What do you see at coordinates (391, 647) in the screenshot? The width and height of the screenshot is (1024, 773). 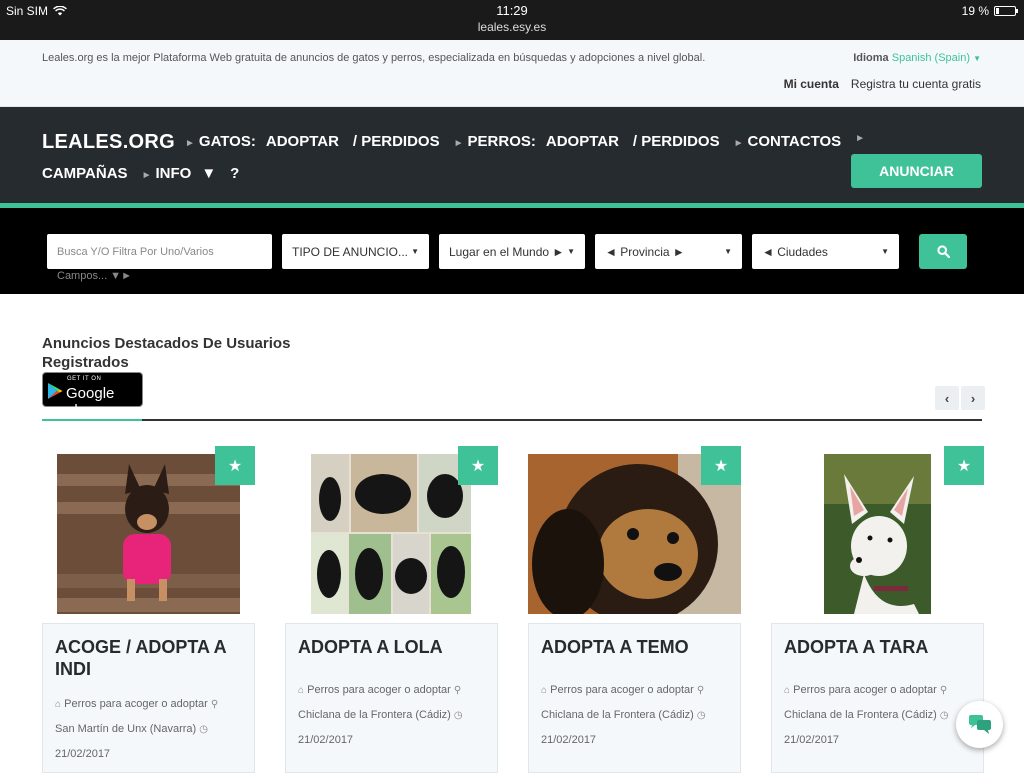 I see `listing-title: ADOPTA A LOLA` at bounding box center [391, 647].